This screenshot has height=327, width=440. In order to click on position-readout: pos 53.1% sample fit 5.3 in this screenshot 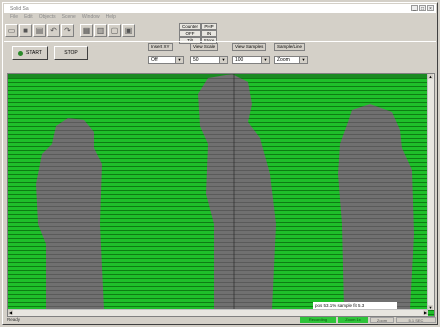, I will do `click(355, 305)`.